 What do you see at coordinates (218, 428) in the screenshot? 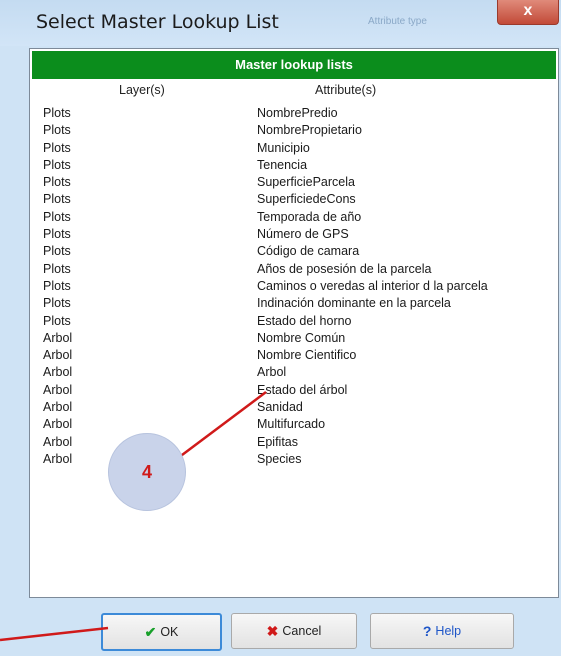
I see `annotation-line-to-list` at bounding box center [218, 428].